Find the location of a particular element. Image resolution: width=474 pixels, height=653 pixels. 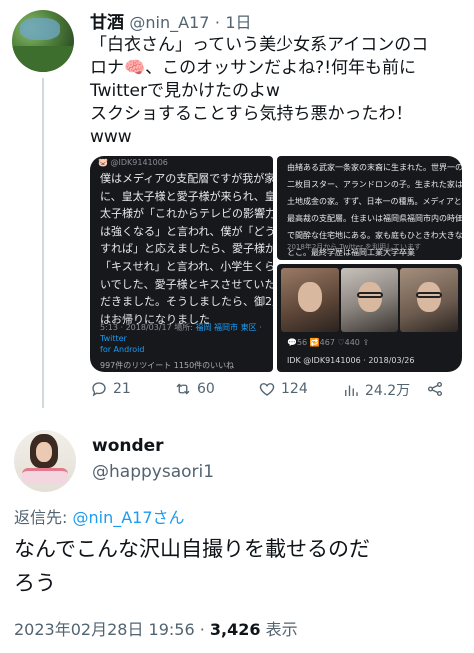

tweet-age: 1日 is located at coordinates (238, 22).